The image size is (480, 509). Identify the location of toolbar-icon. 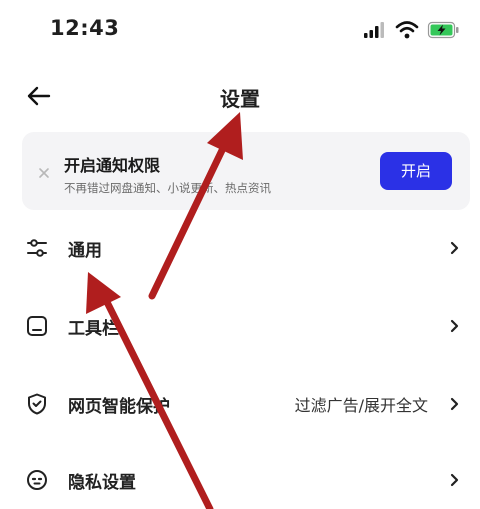
(37, 326).